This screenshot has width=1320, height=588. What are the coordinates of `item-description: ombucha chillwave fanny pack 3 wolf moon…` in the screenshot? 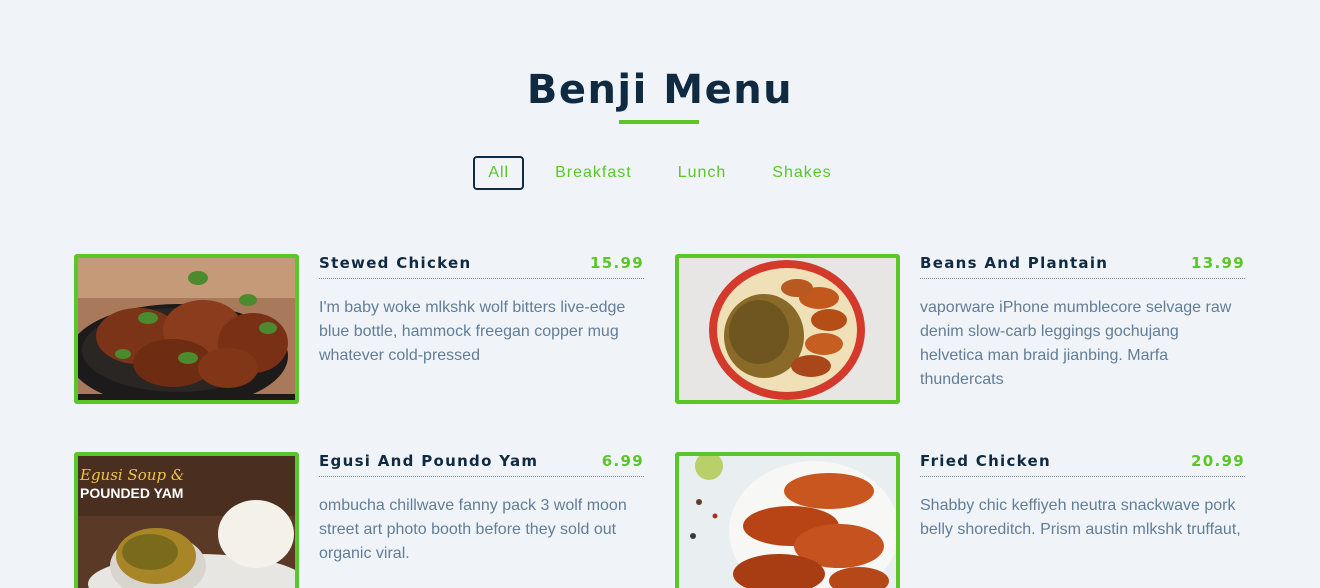 It's located at (473, 529).